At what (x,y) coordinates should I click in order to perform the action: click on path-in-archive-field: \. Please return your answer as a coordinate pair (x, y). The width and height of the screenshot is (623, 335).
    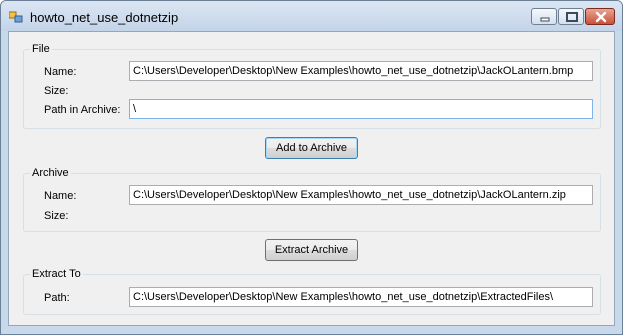
    Looking at the image, I should click on (361, 109).